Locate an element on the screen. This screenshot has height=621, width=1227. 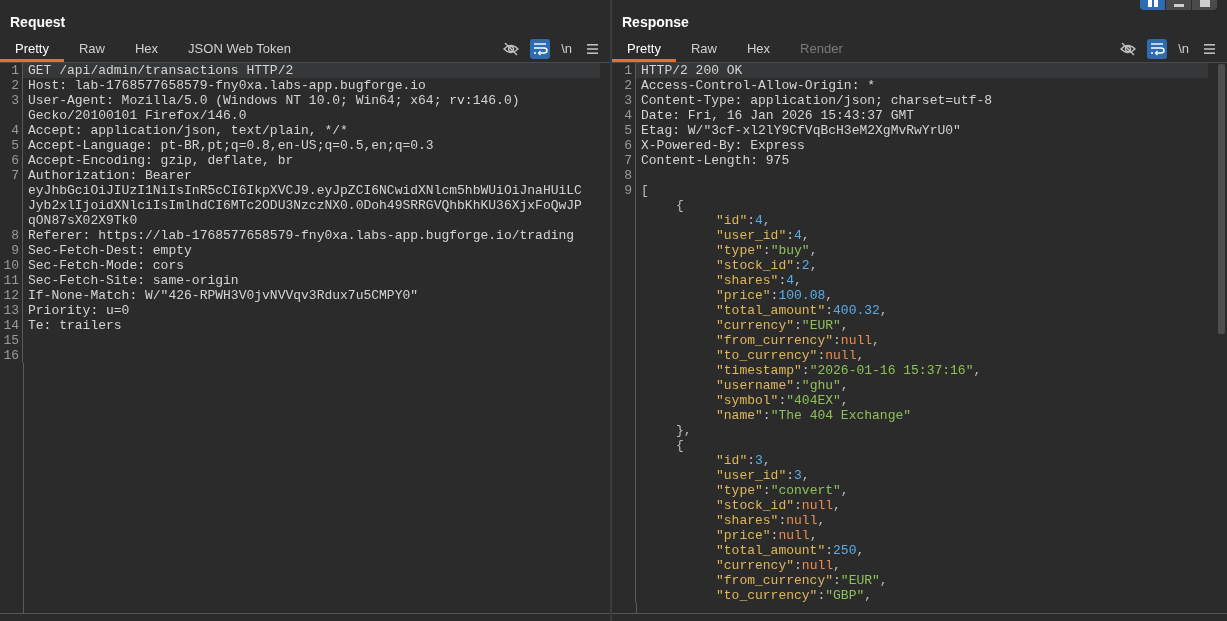
code-line: "shares":4, is located at coordinates (758, 280).